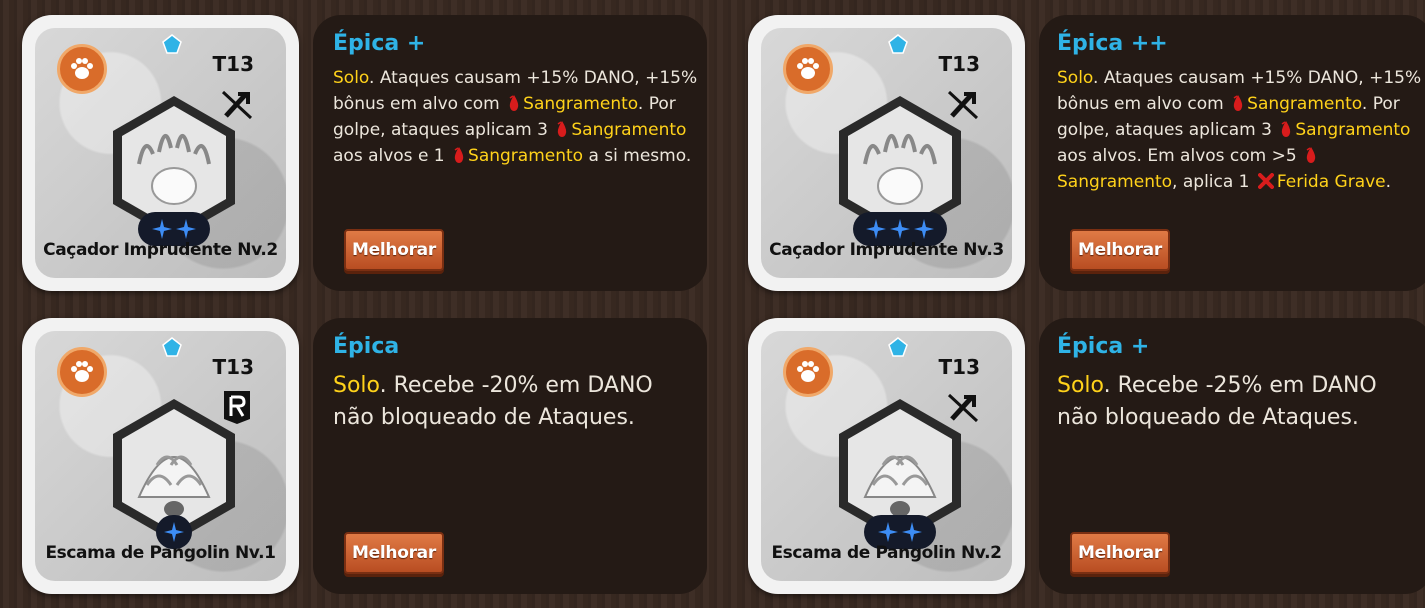 This screenshot has height=608, width=1425. I want to click on rarity-label: Épica ++, so click(1112, 43).